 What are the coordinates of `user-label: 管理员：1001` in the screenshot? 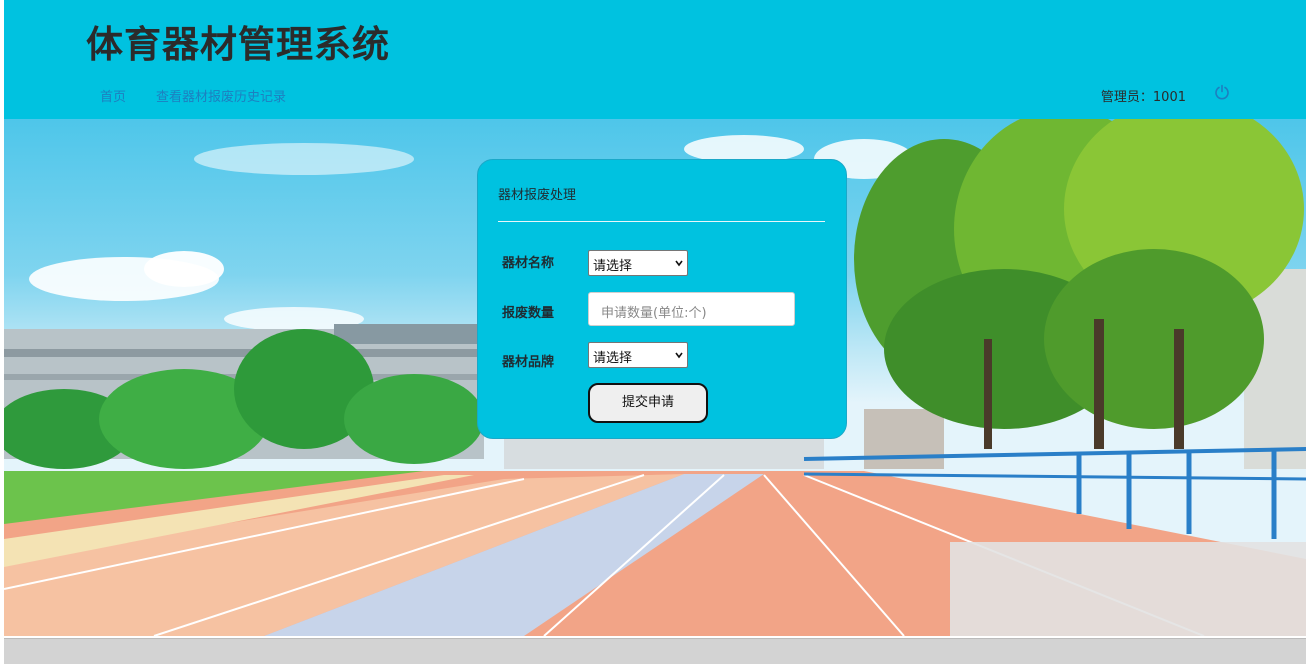 It's located at (1143, 97).